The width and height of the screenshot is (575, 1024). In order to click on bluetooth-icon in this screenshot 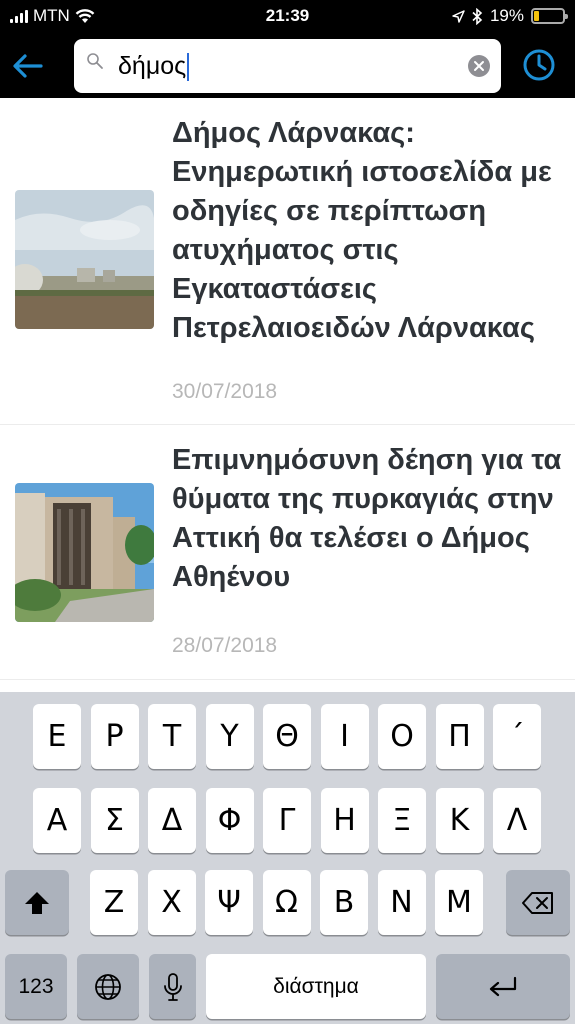, I will do `click(477, 16)`.